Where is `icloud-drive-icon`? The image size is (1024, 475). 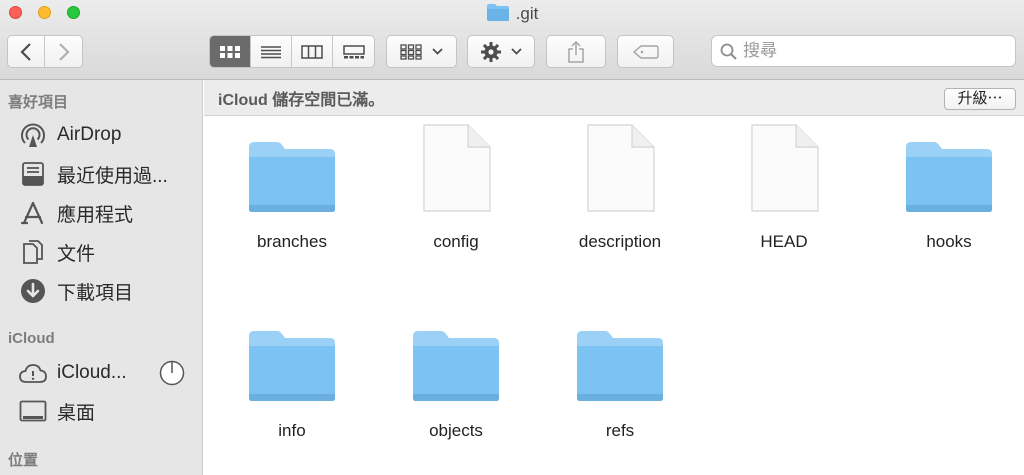
icloud-drive-icon is located at coordinates (33, 373).